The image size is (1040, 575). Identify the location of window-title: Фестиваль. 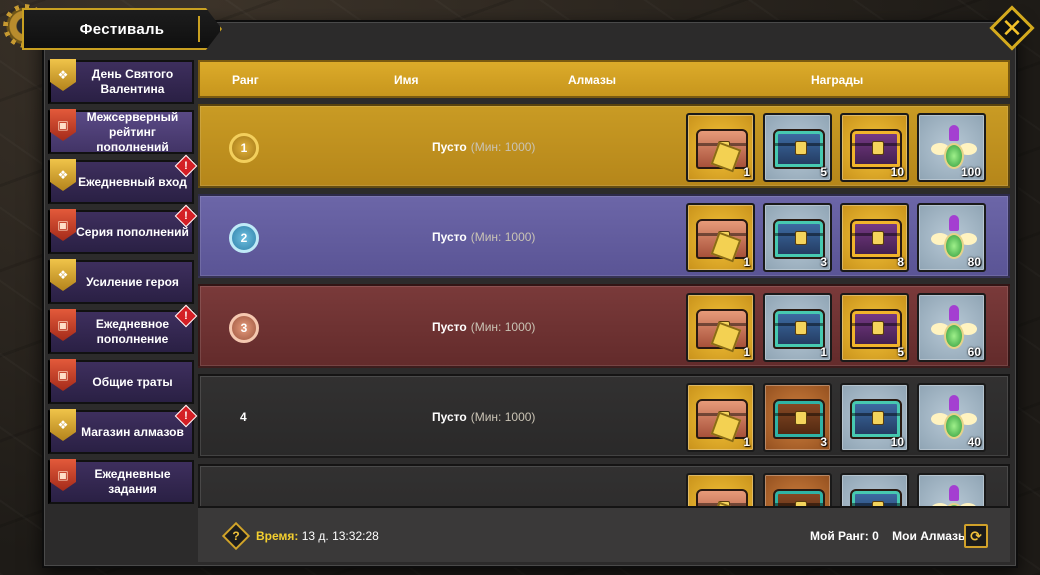
(122, 29).